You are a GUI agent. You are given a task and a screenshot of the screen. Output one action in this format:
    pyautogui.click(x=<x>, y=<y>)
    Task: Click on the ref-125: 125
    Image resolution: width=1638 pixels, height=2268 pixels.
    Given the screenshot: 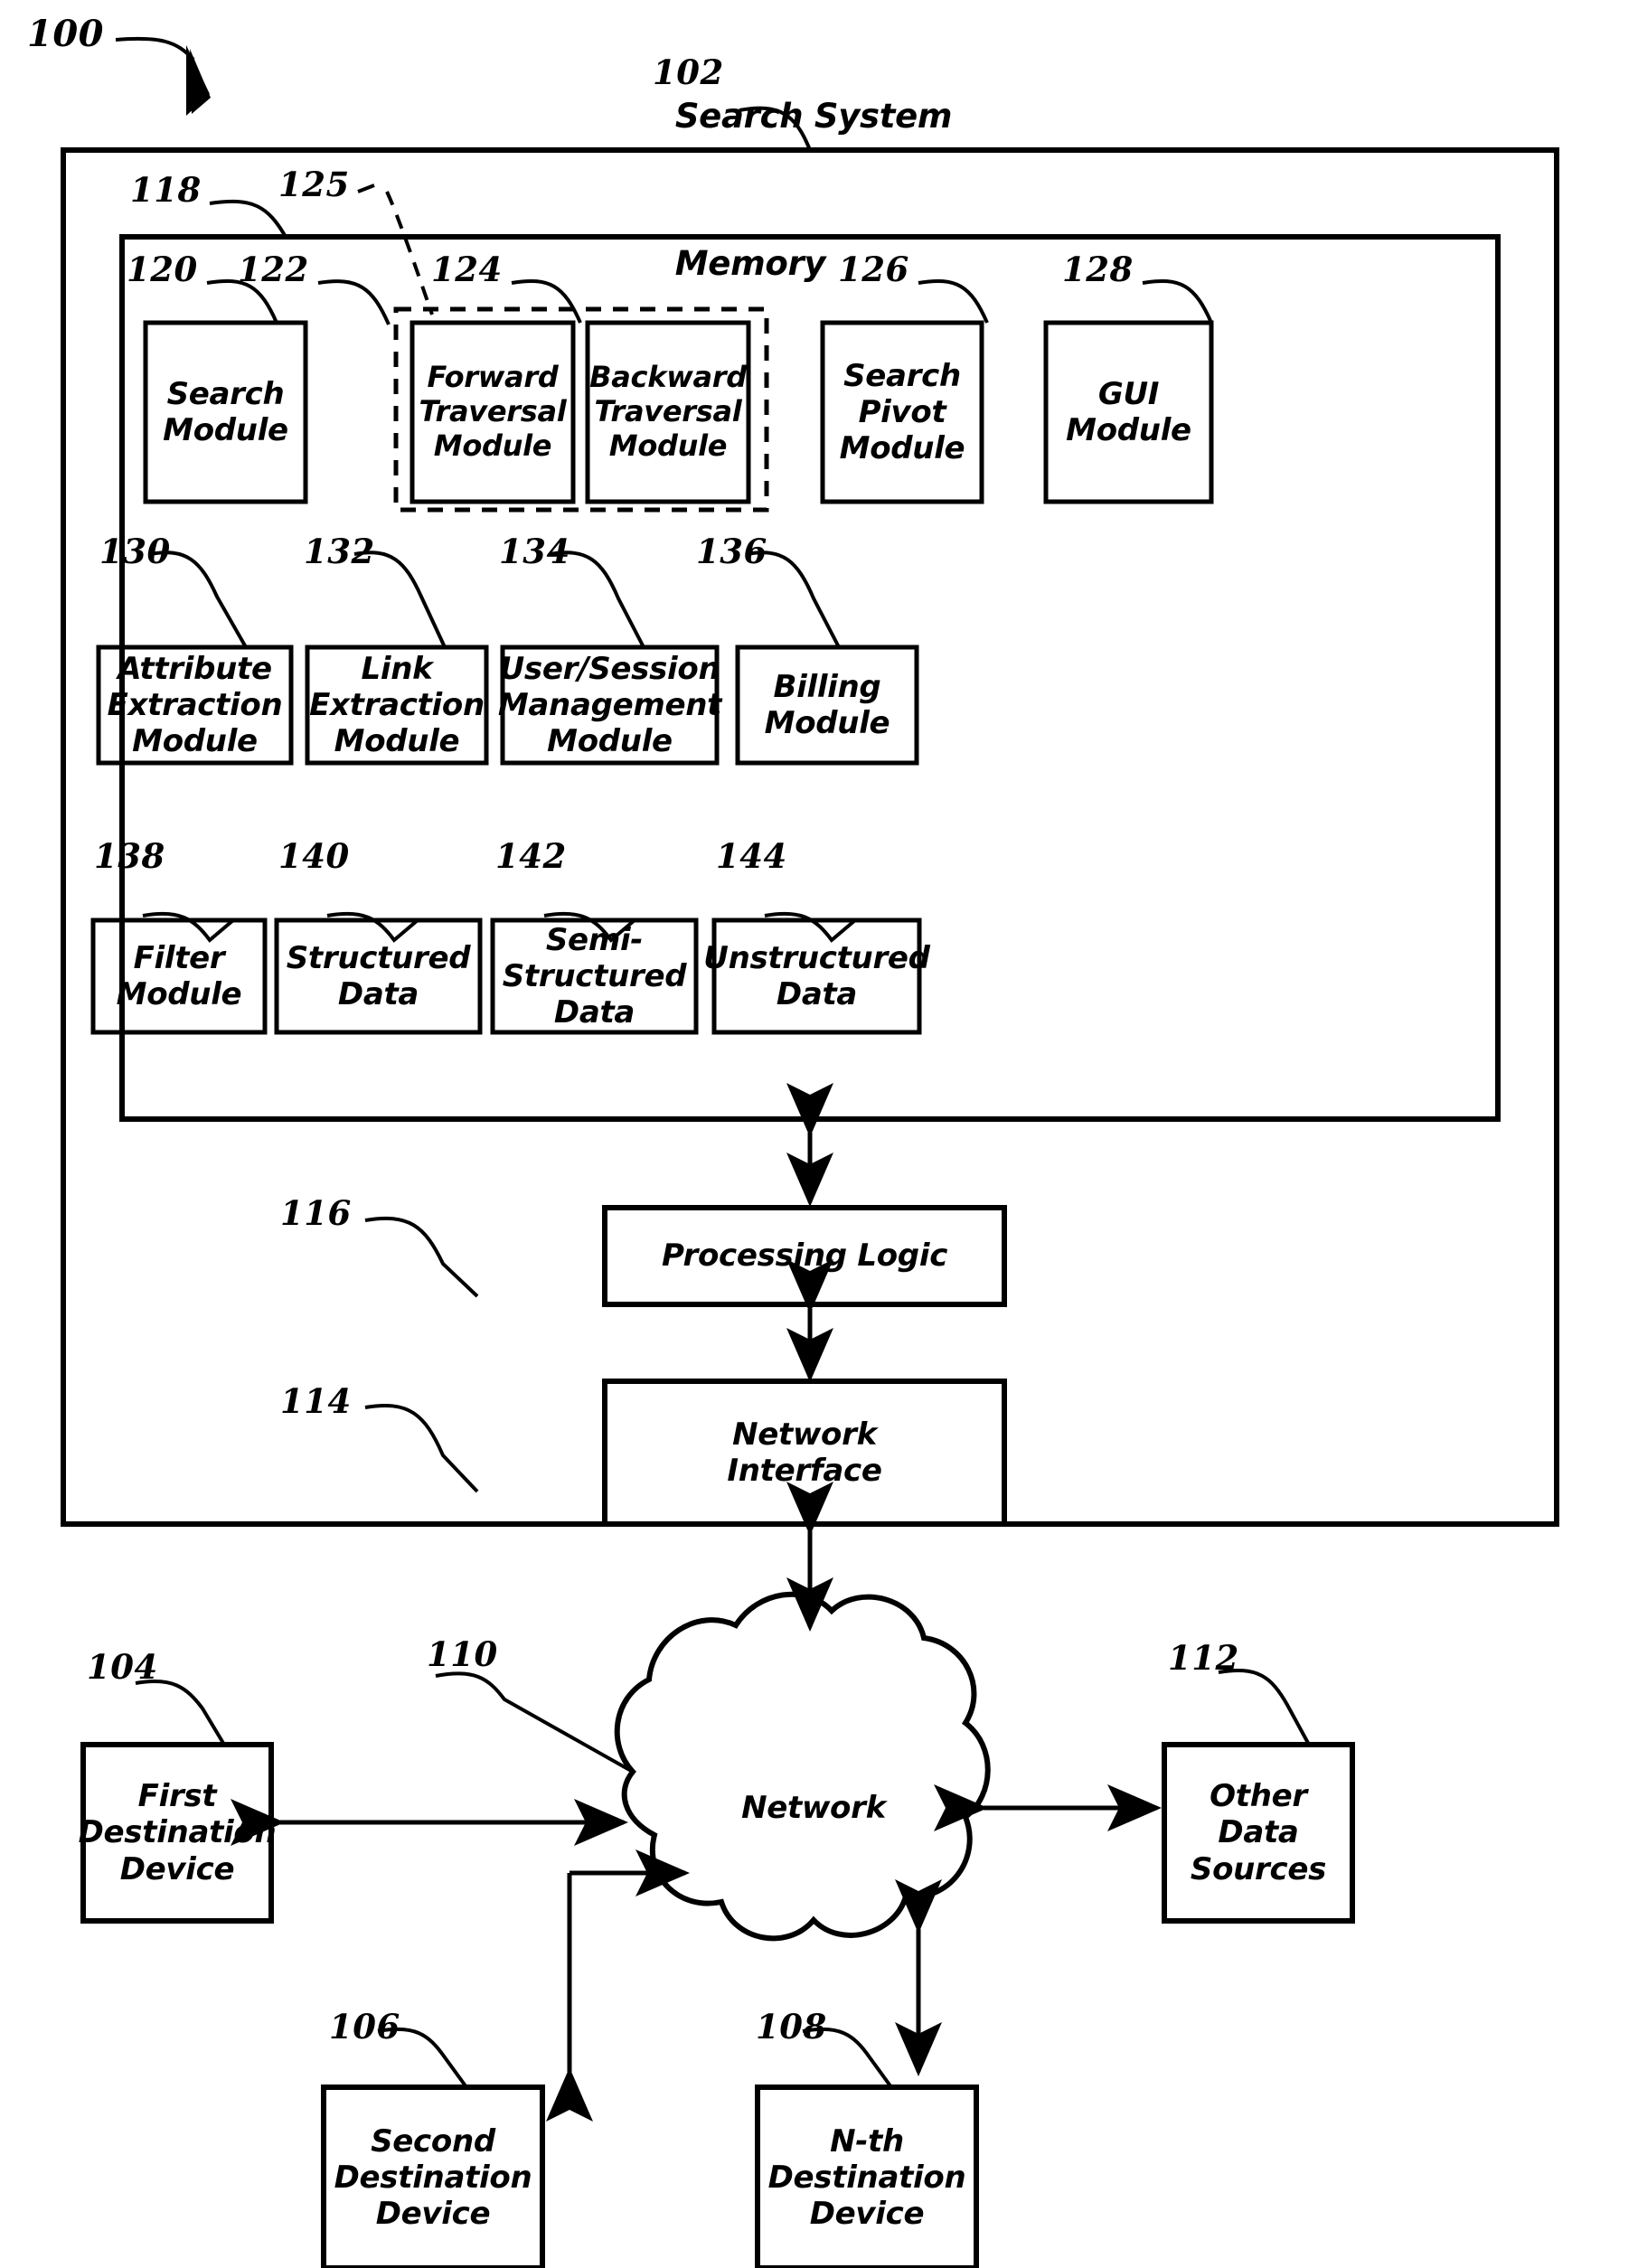 What is the action you would take?
    pyautogui.click(x=314, y=184)
    